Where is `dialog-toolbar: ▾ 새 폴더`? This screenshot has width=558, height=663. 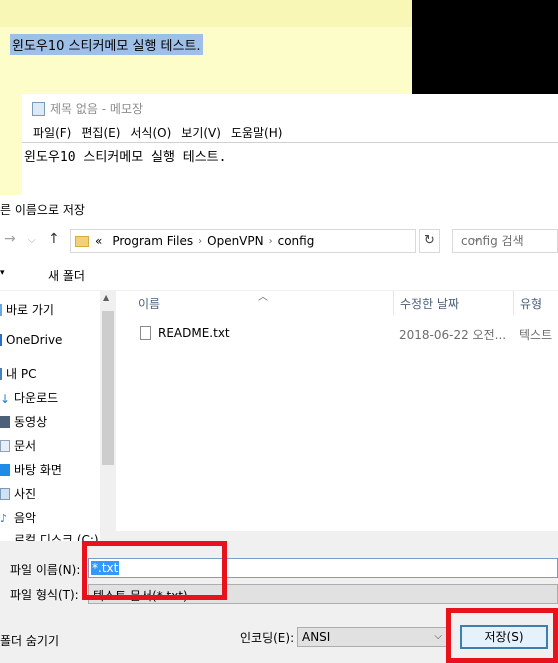
dialog-toolbar: ▾ 새 폴더 is located at coordinates (279, 276).